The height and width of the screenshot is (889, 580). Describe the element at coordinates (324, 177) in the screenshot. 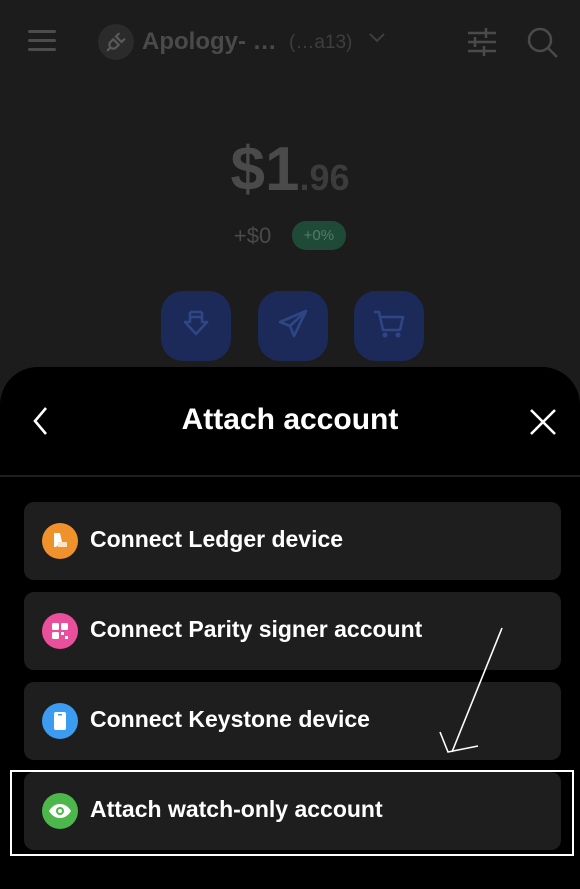

I see `balance-cents: .96` at that location.